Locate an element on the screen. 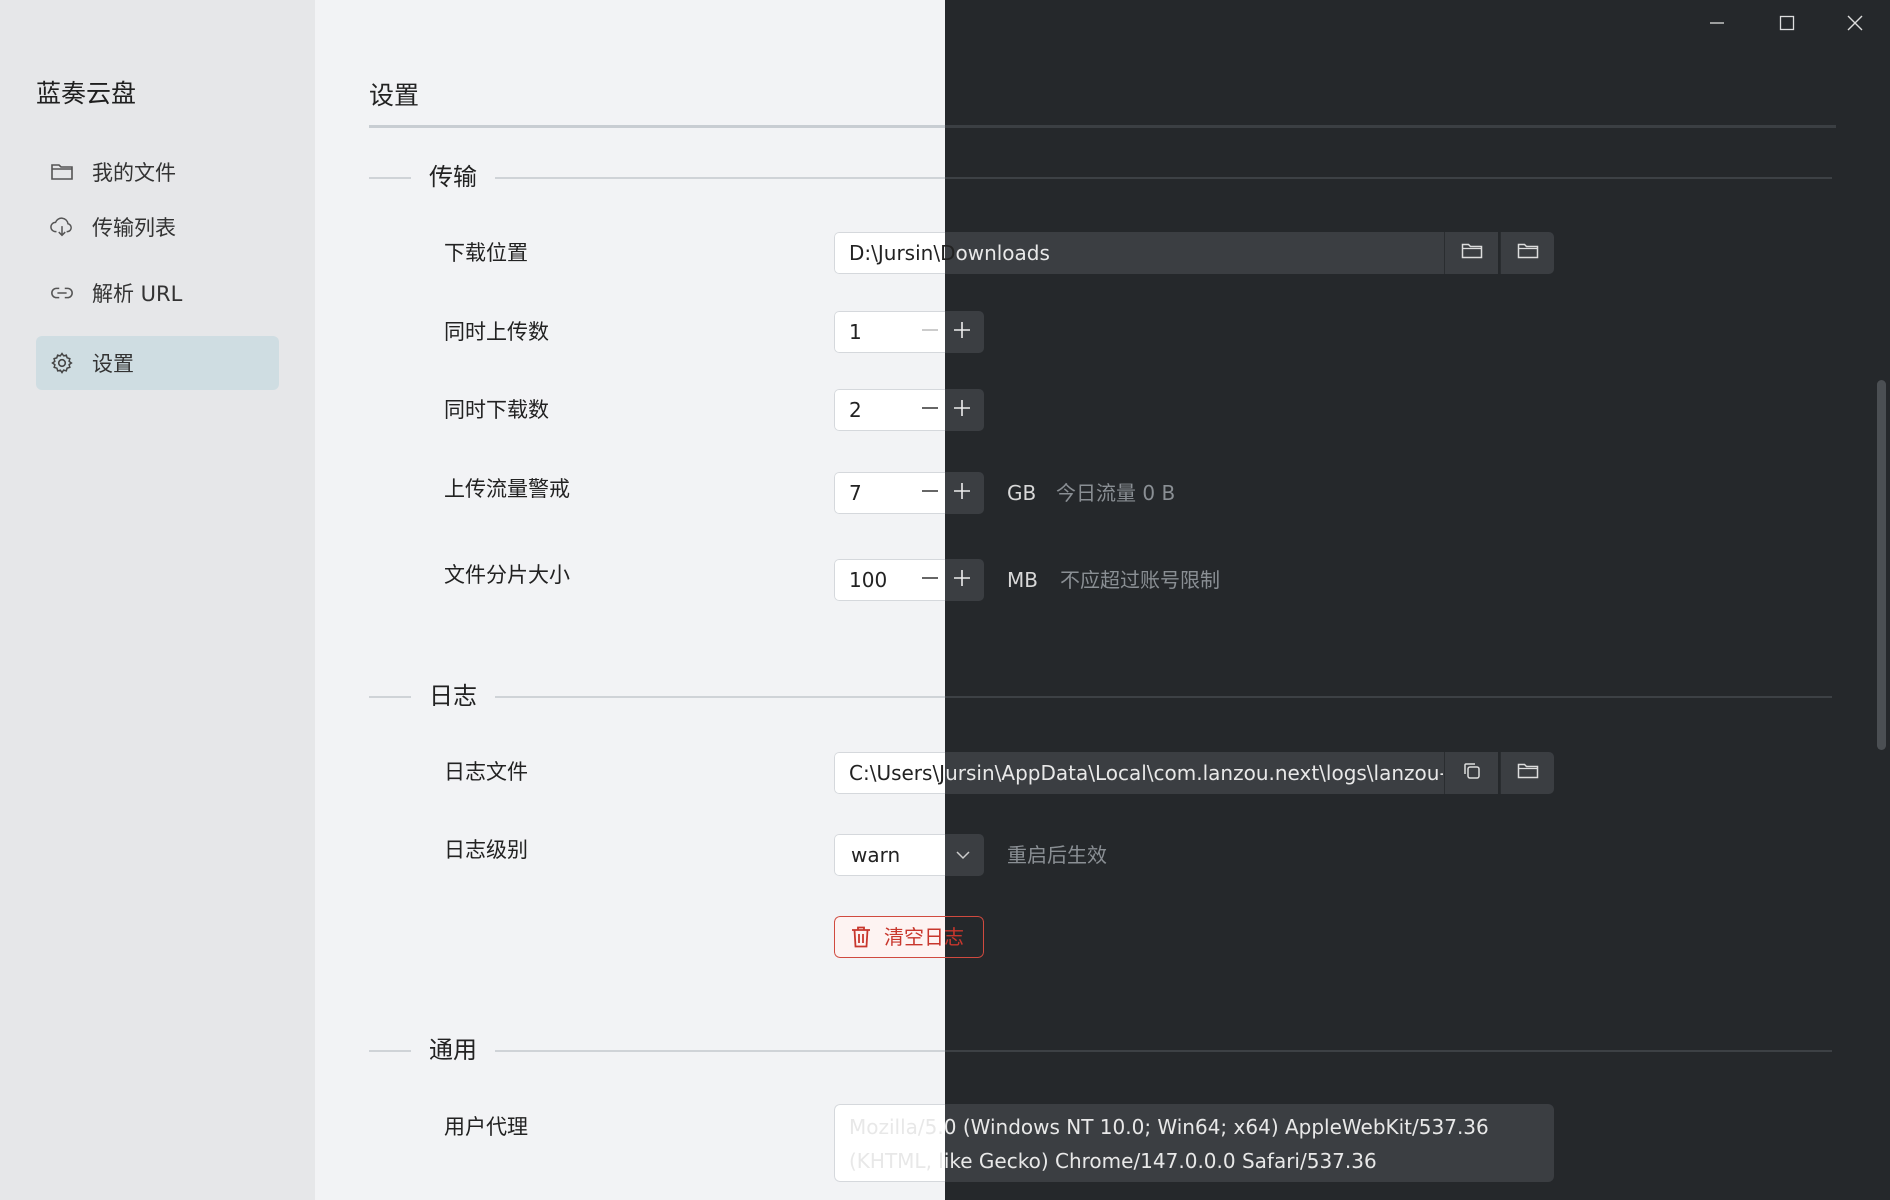 The height and width of the screenshot is (1200, 1890). log-level-select: warn is located at coordinates (909, 855).